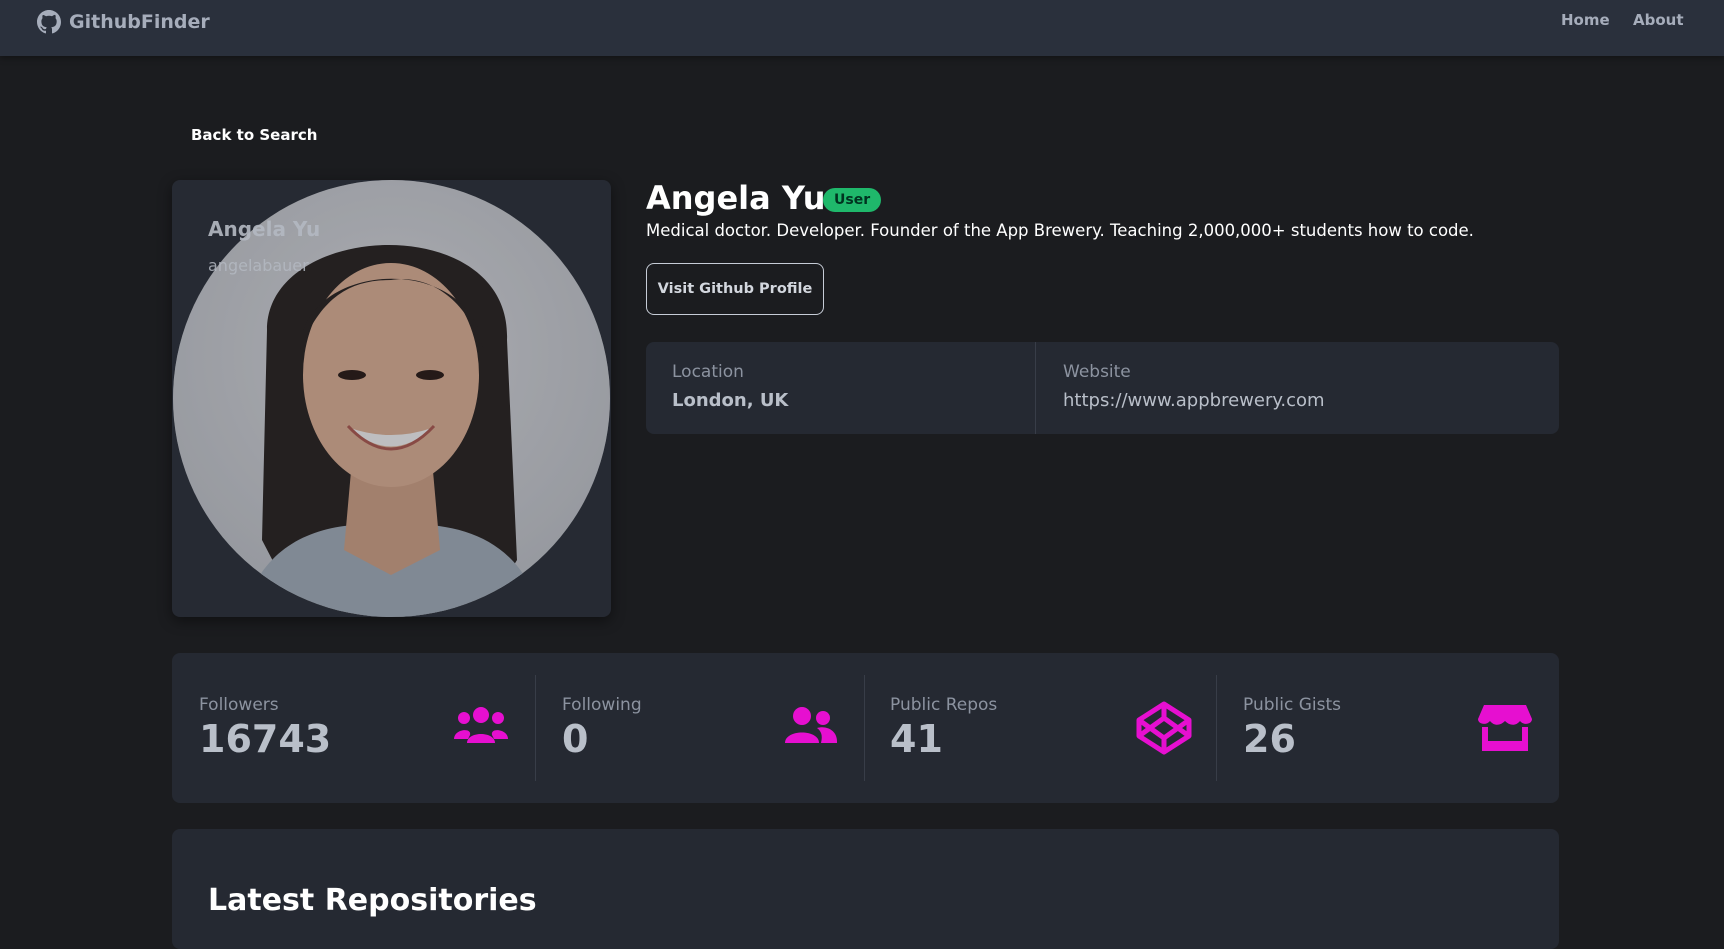 The width and height of the screenshot is (1724, 949). I want to click on public-gists-value: 26, so click(1269, 739).